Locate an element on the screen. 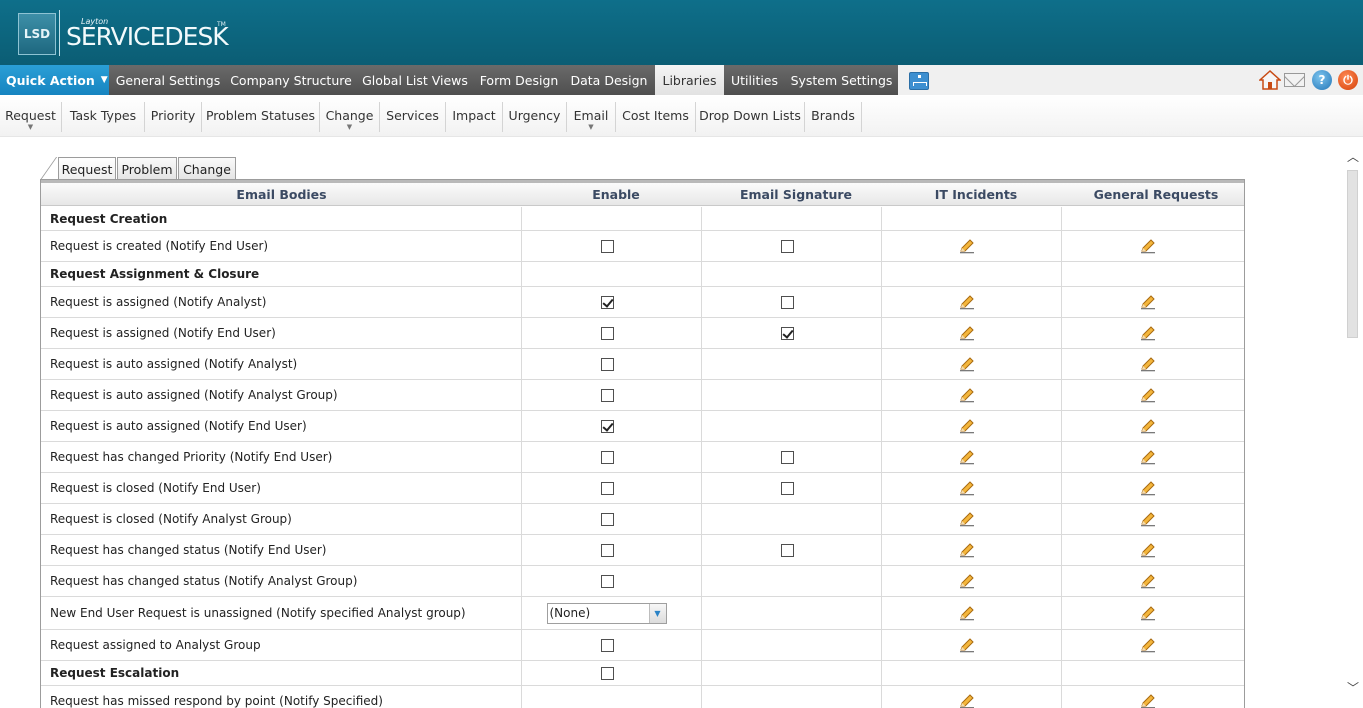 Image resolution: width=1363 pixels, height=708 pixels. app-header: LSD Layton SERVICEDESK TM is located at coordinates (681, 32).